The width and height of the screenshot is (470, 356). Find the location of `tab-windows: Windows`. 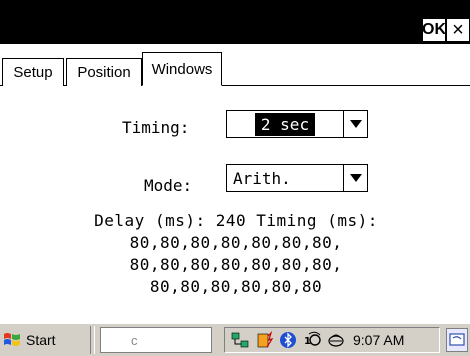

tab-windows: Windows is located at coordinates (182, 69).